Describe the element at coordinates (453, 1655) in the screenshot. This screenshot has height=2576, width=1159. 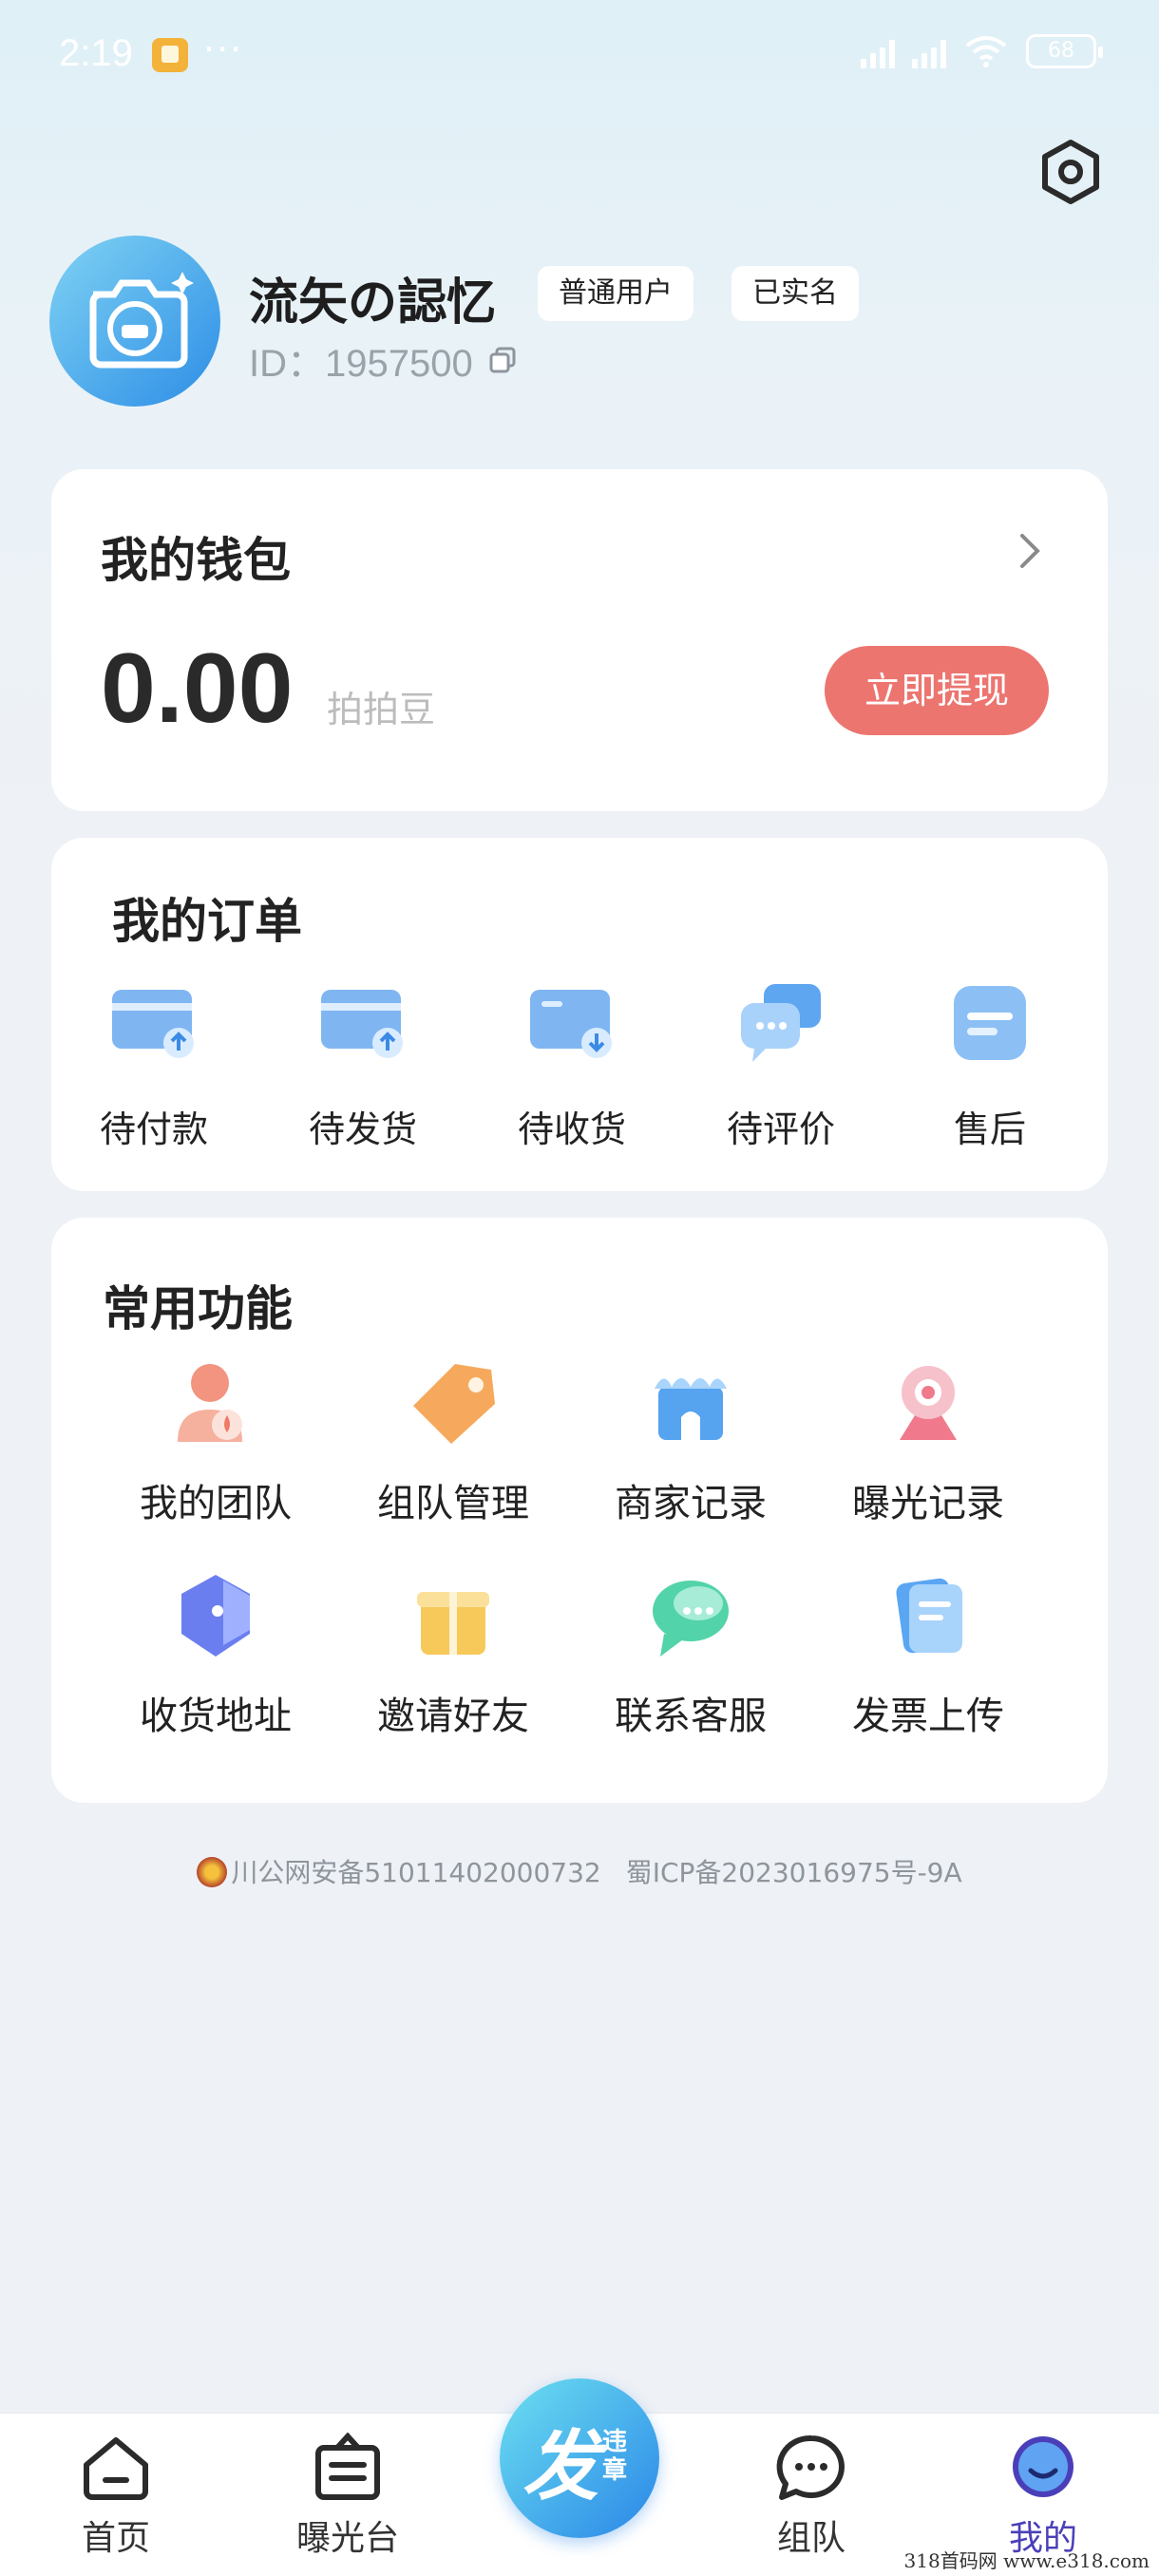
I see `func-invite-friends: 邀请好友` at that location.